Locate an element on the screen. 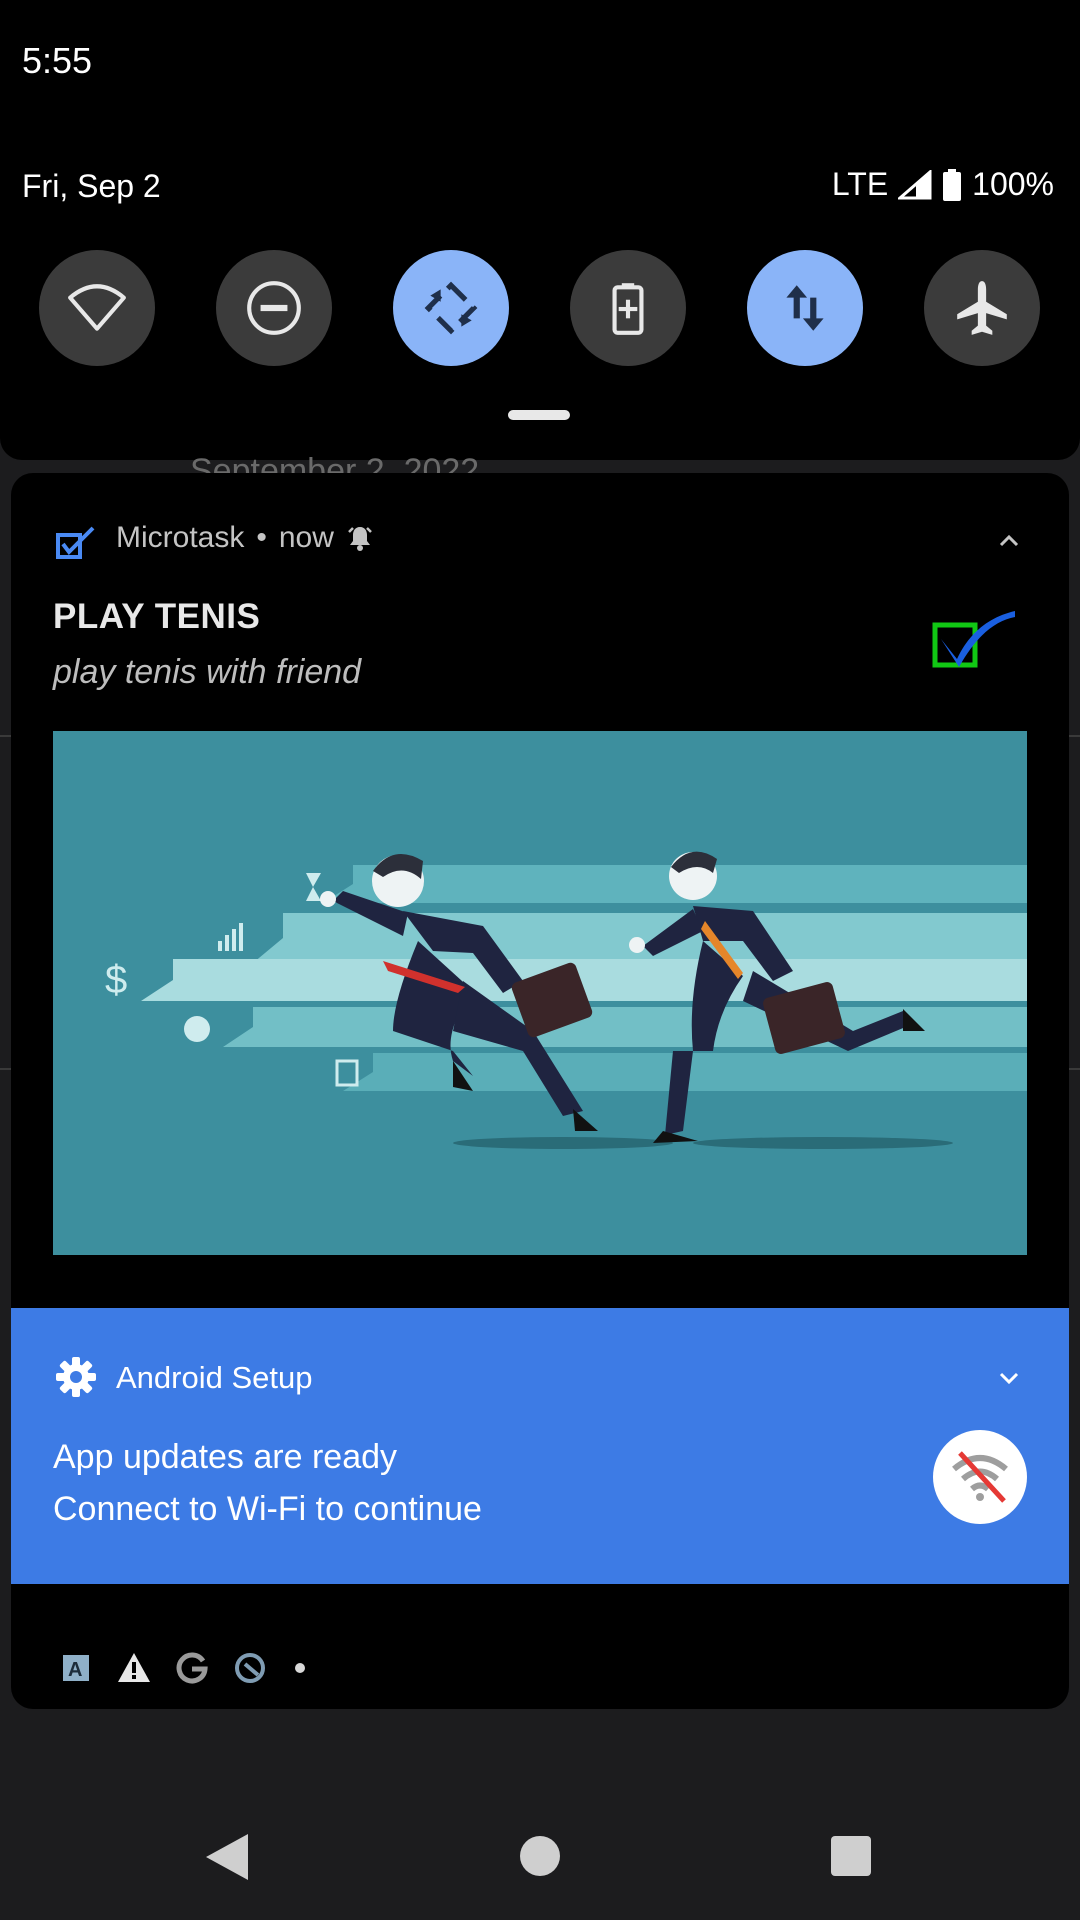 Image resolution: width=1080 pixels, height=1920 pixels. gear-icon is located at coordinates (76, 1377).